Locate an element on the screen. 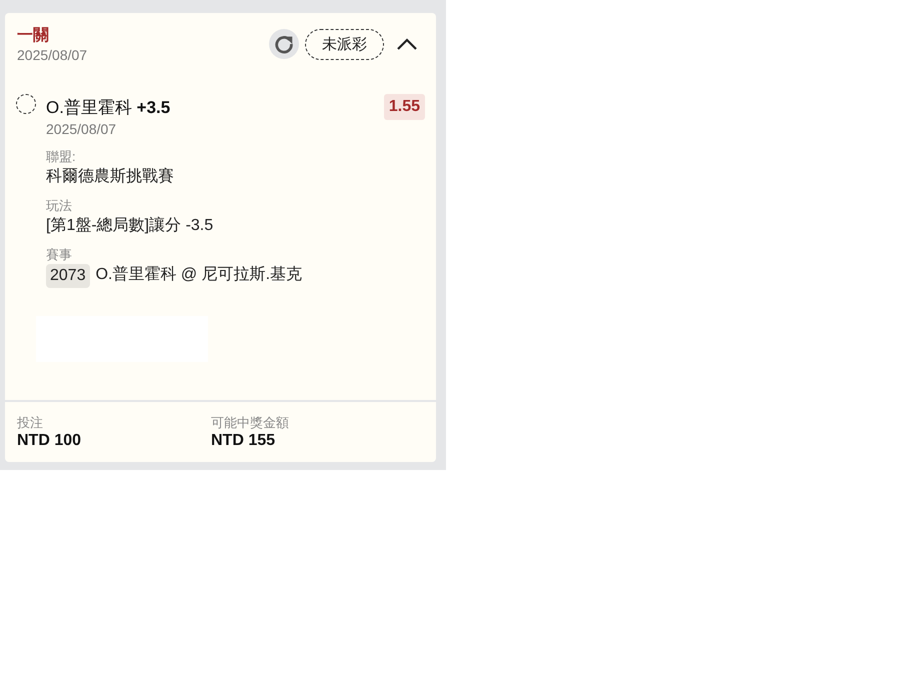  detail-value: [第1盤-總局數]讓分 -3.5 is located at coordinates (130, 226).